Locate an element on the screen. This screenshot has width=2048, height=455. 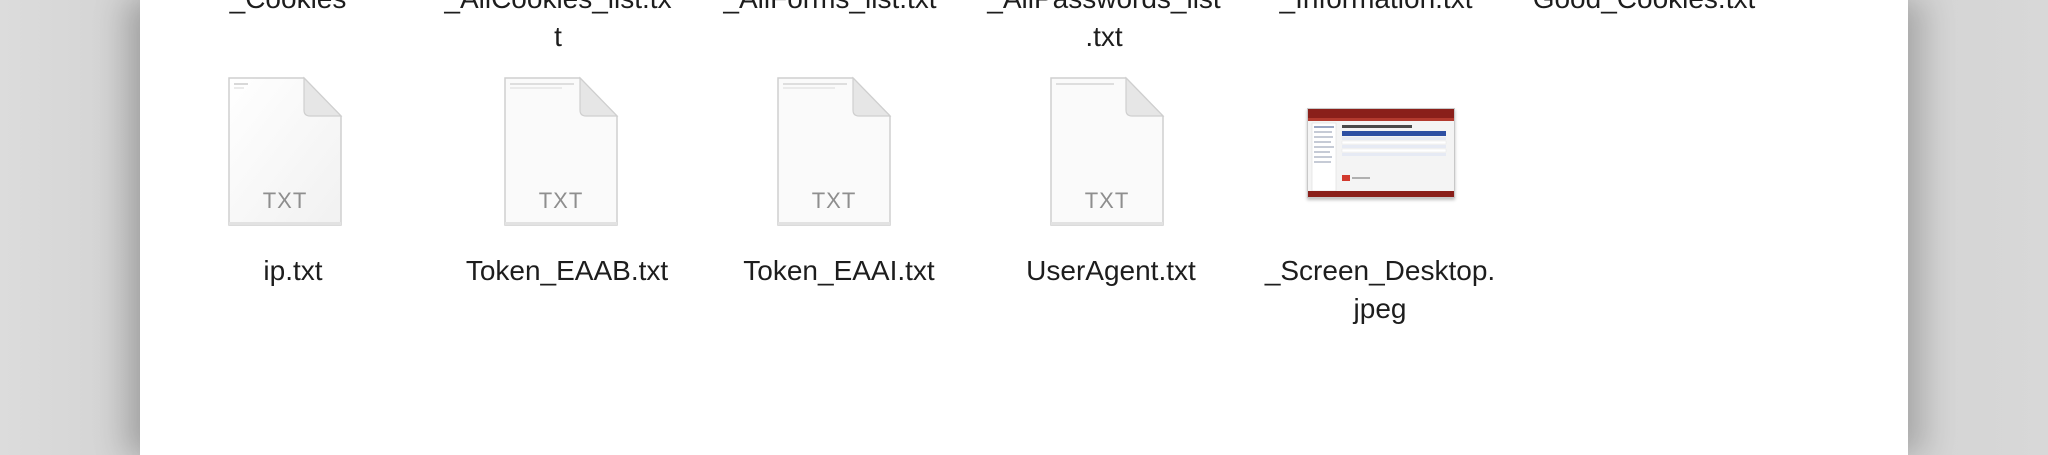
file-item-ip: TXT ip.txt is located at coordinates (293, 186).